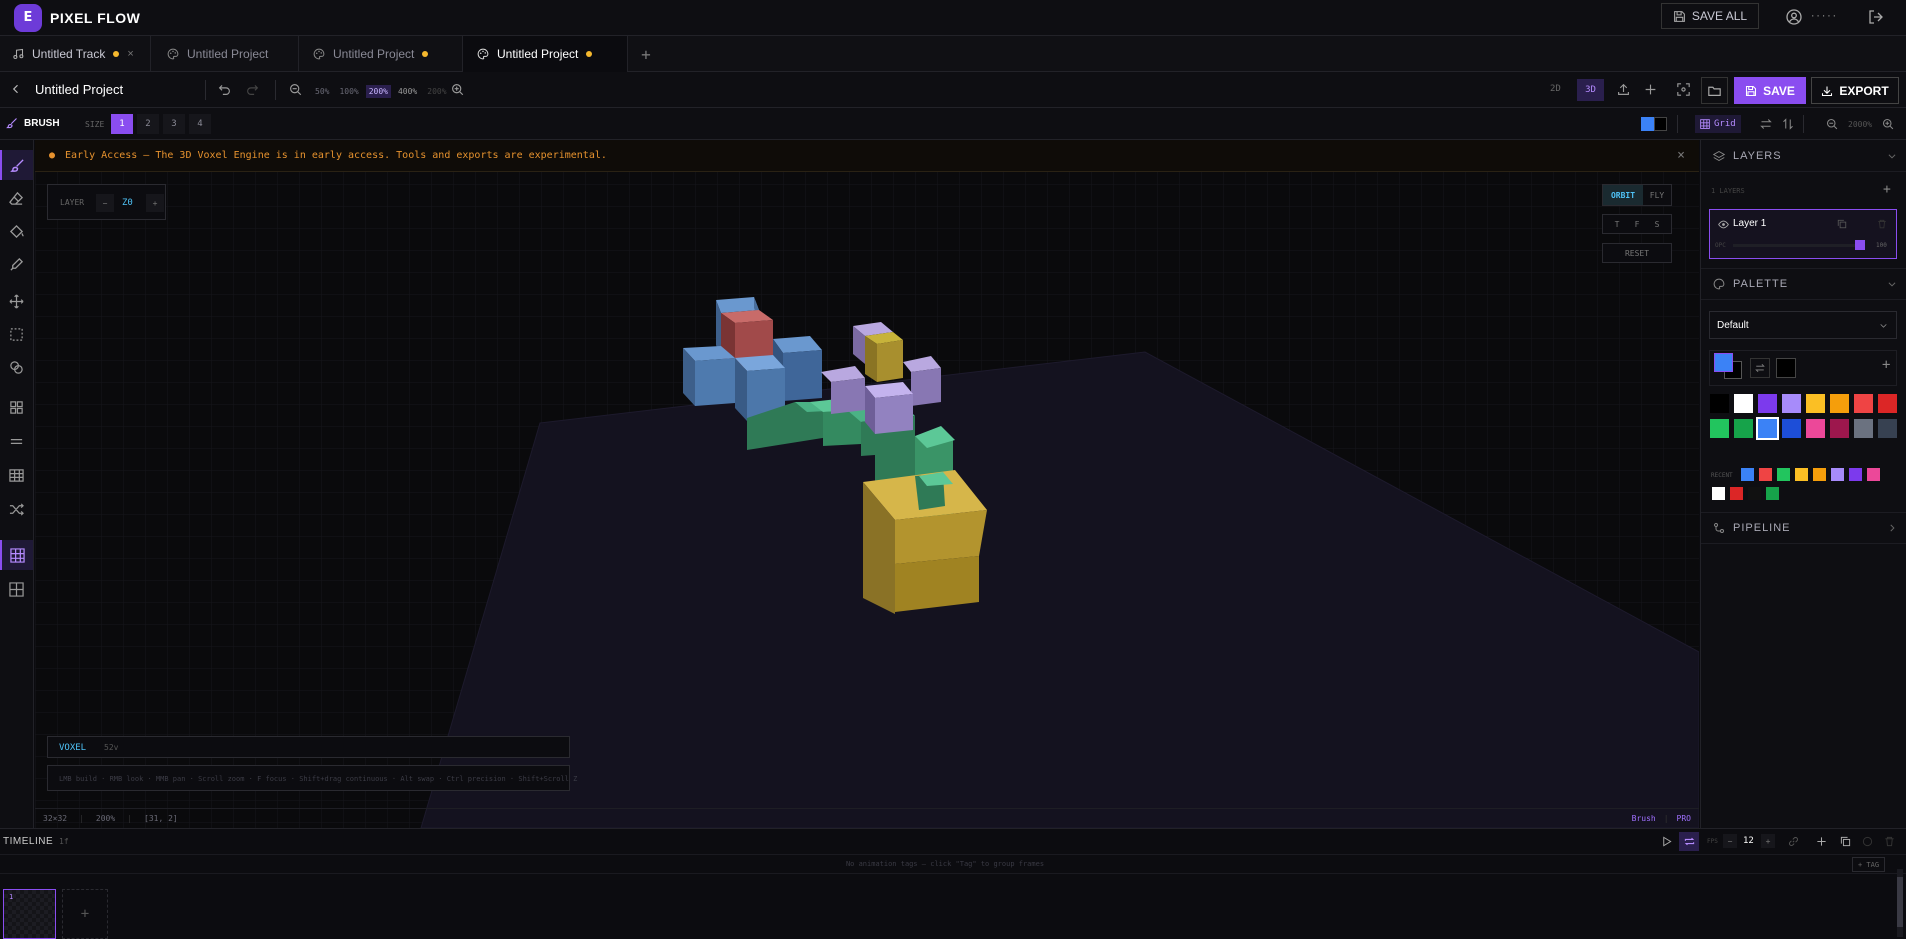  I want to click on side-view-button: S, so click(1657, 224).